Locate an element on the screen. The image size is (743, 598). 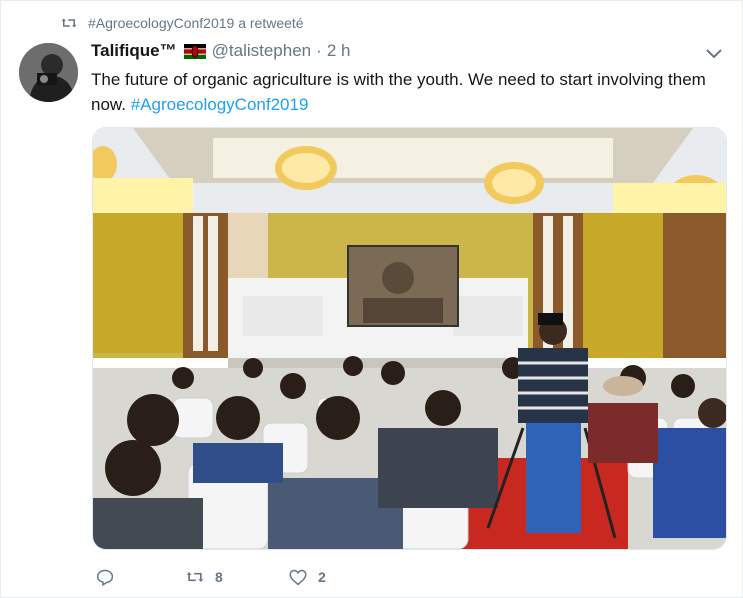
reply-icon is located at coordinates (105, 577).